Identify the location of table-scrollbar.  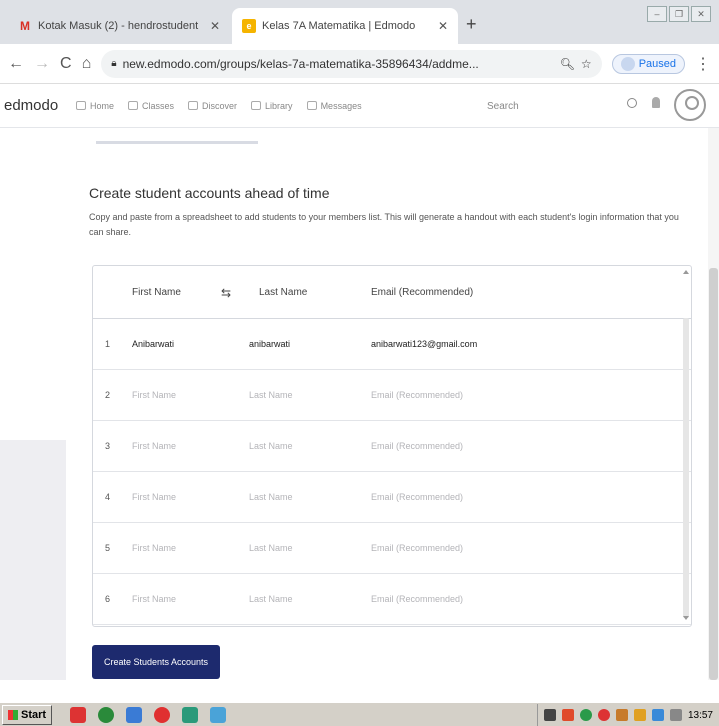
(686, 445).